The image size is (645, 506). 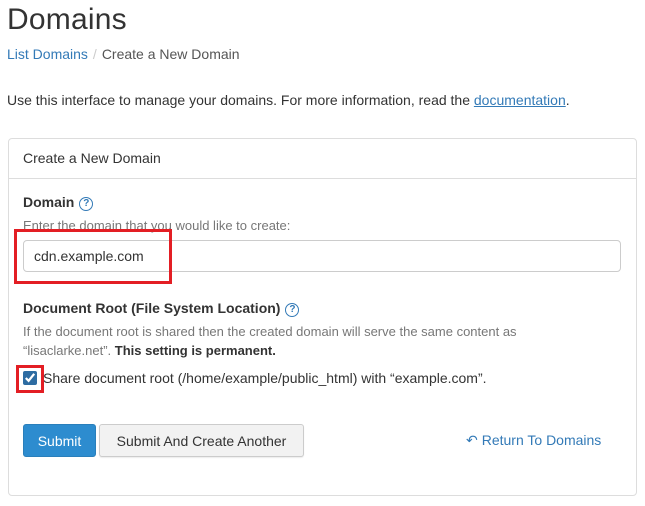 I want to click on breadcrumb-current: Create a New Domain, so click(x=170, y=54).